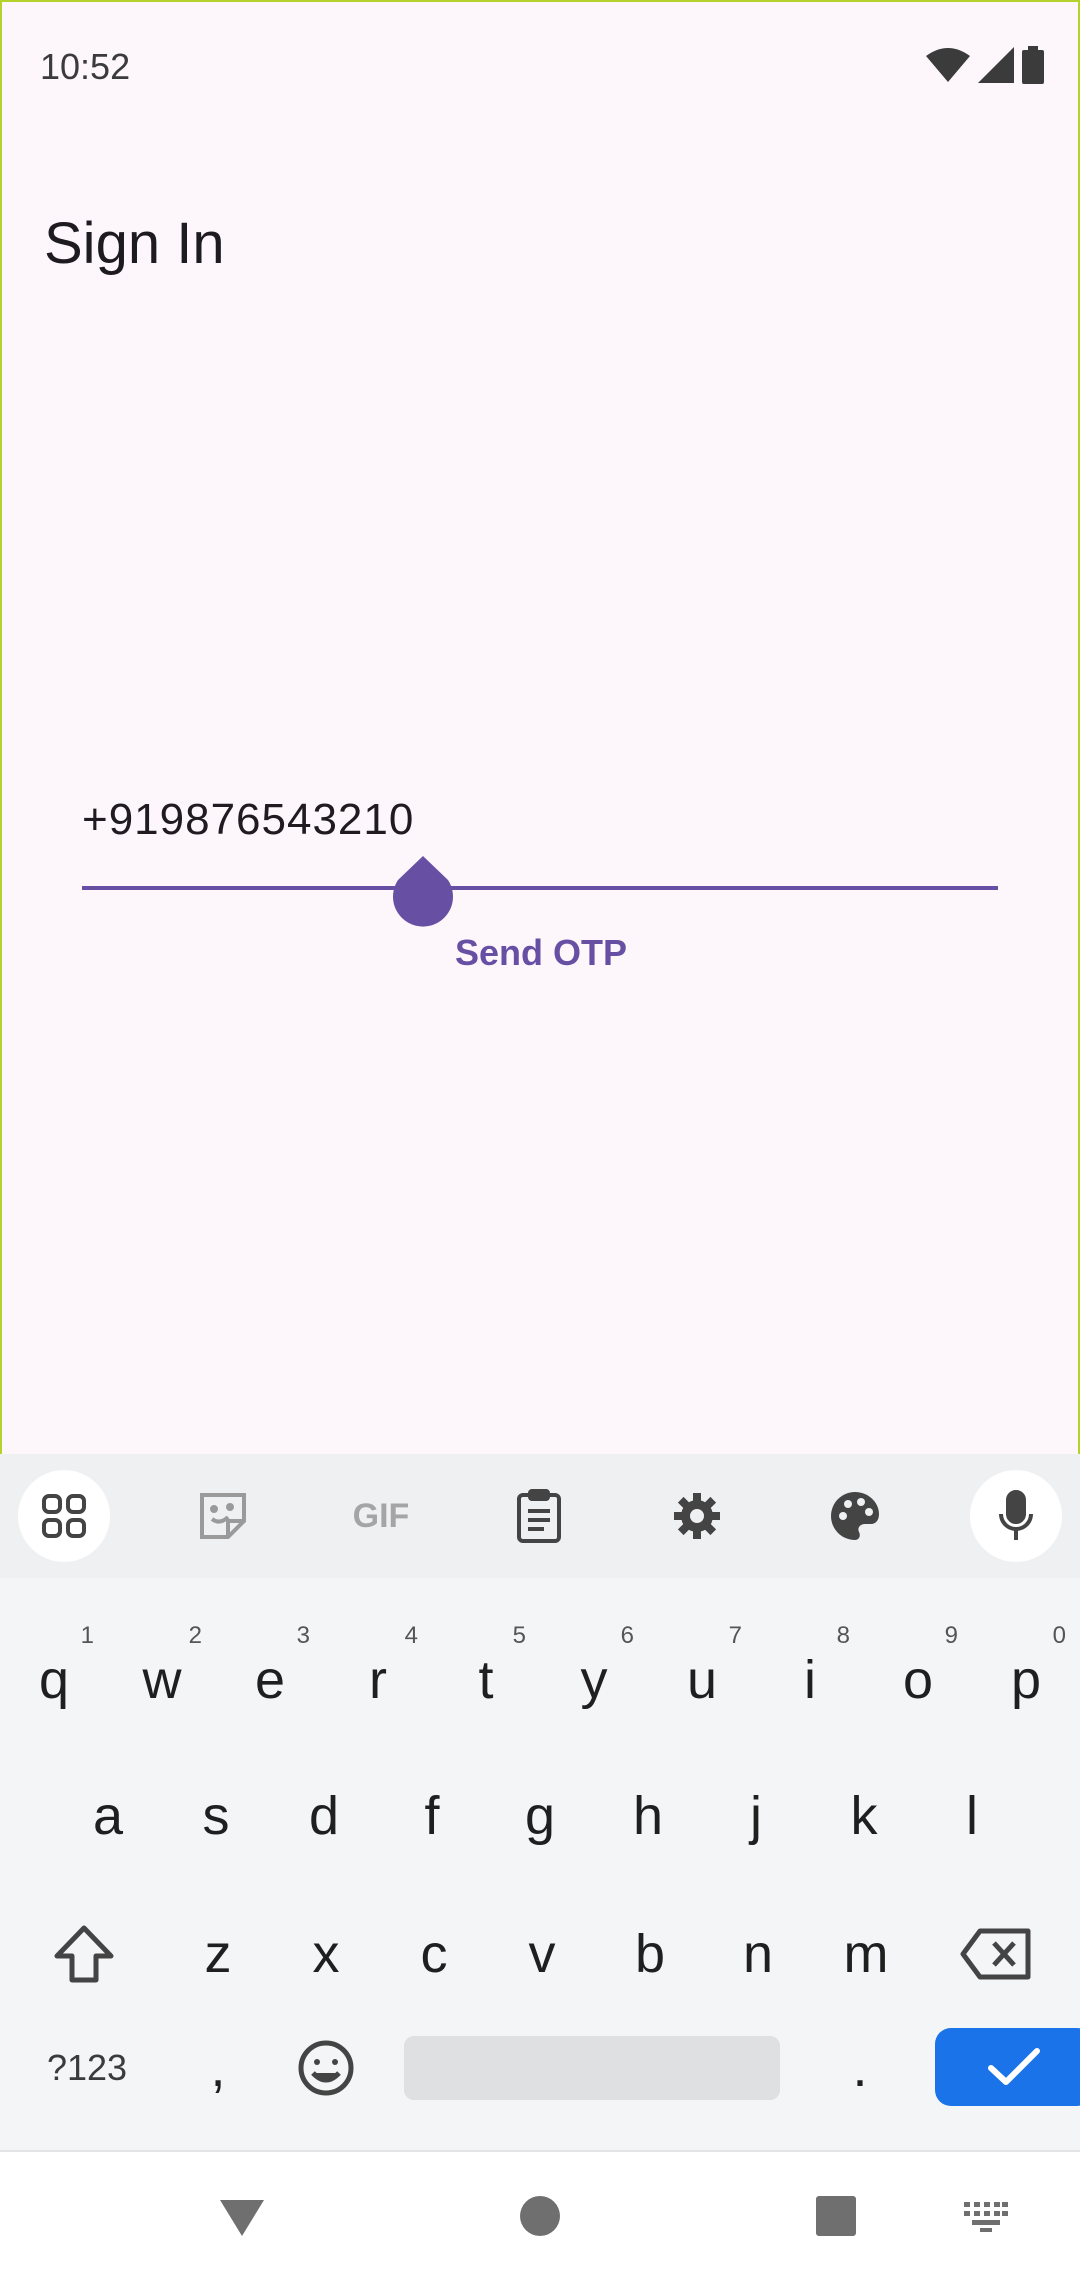 The height and width of the screenshot is (2282, 1080). What do you see at coordinates (702, 1676) in the screenshot?
I see `key-u: u7` at bounding box center [702, 1676].